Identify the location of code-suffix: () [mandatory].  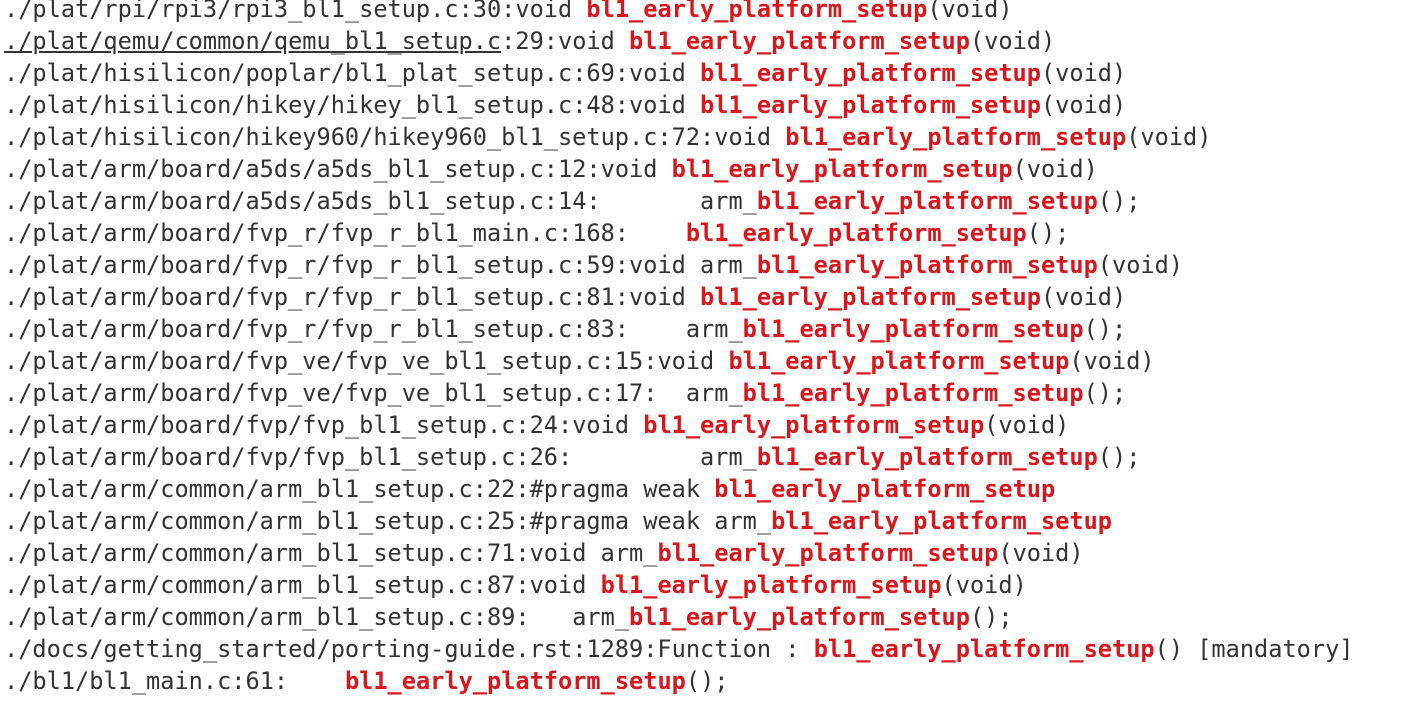
(1254, 649).